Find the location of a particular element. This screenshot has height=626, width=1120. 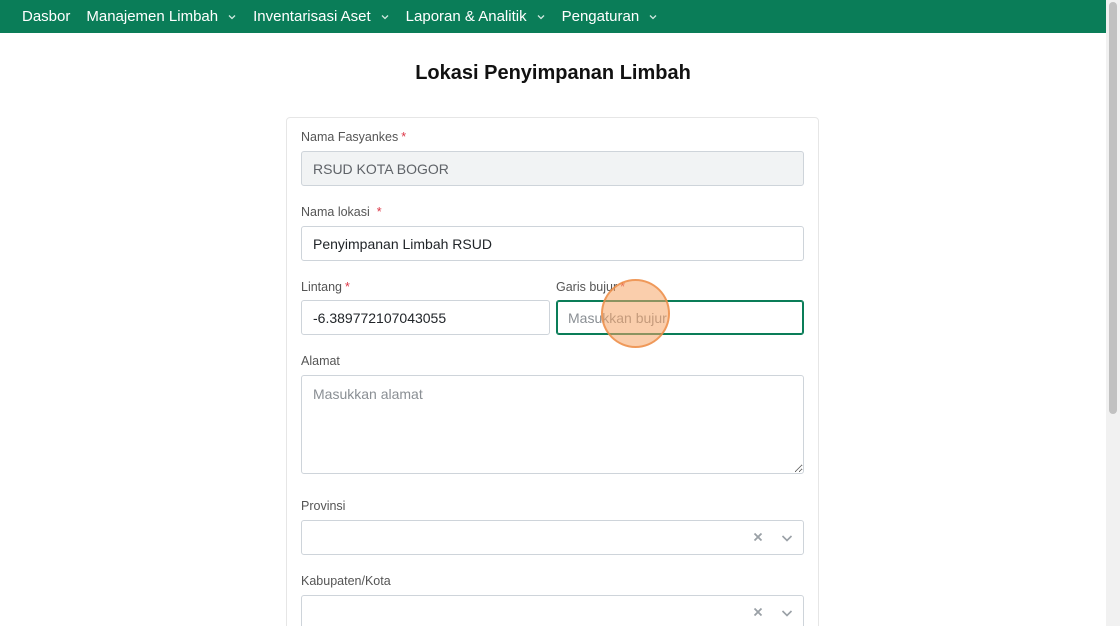

facility-label: Nama Fasyankes * is located at coordinates (353, 137).